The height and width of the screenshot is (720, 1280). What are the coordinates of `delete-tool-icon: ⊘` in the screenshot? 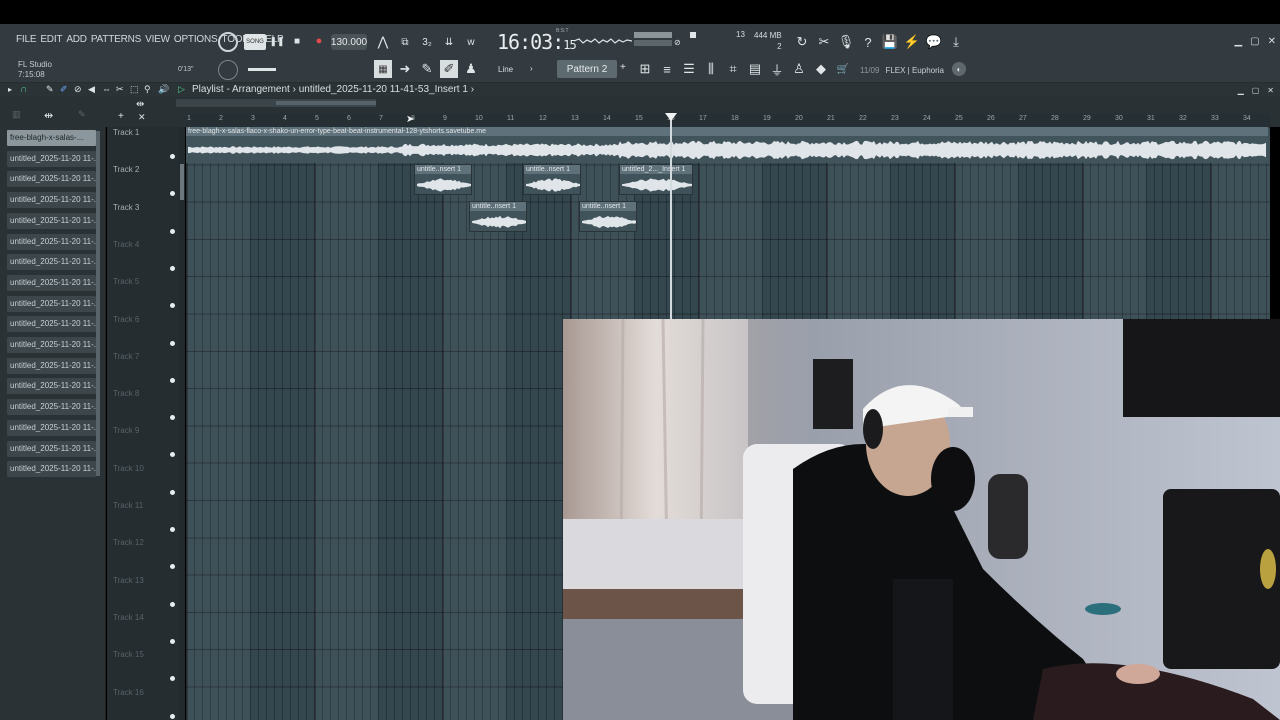 It's located at (78, 89).